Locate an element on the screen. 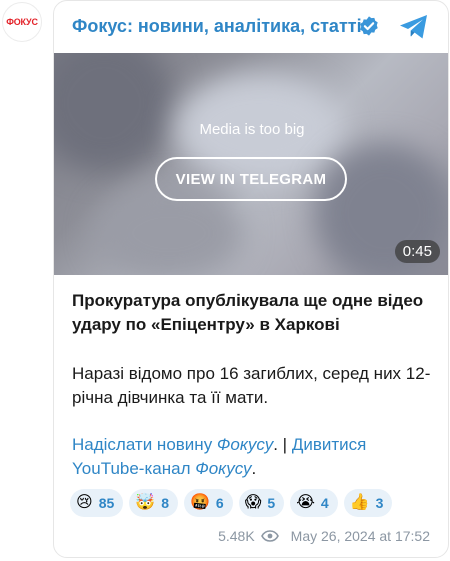 The image size is (450, 561). link-period: . is located at coordinates (254, 468).